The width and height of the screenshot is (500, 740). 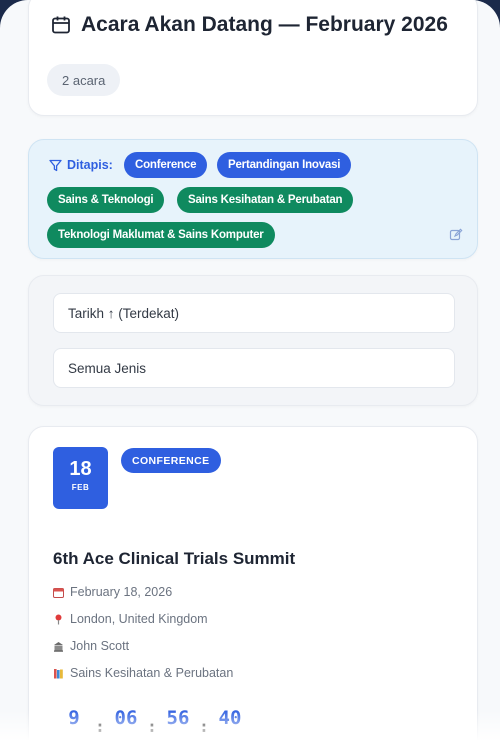 What do you see at coordinates (264, 24) in the screenshot?
I see `page-title: Acara Akan Datang — February 2026` at bounding box center [264, 24].